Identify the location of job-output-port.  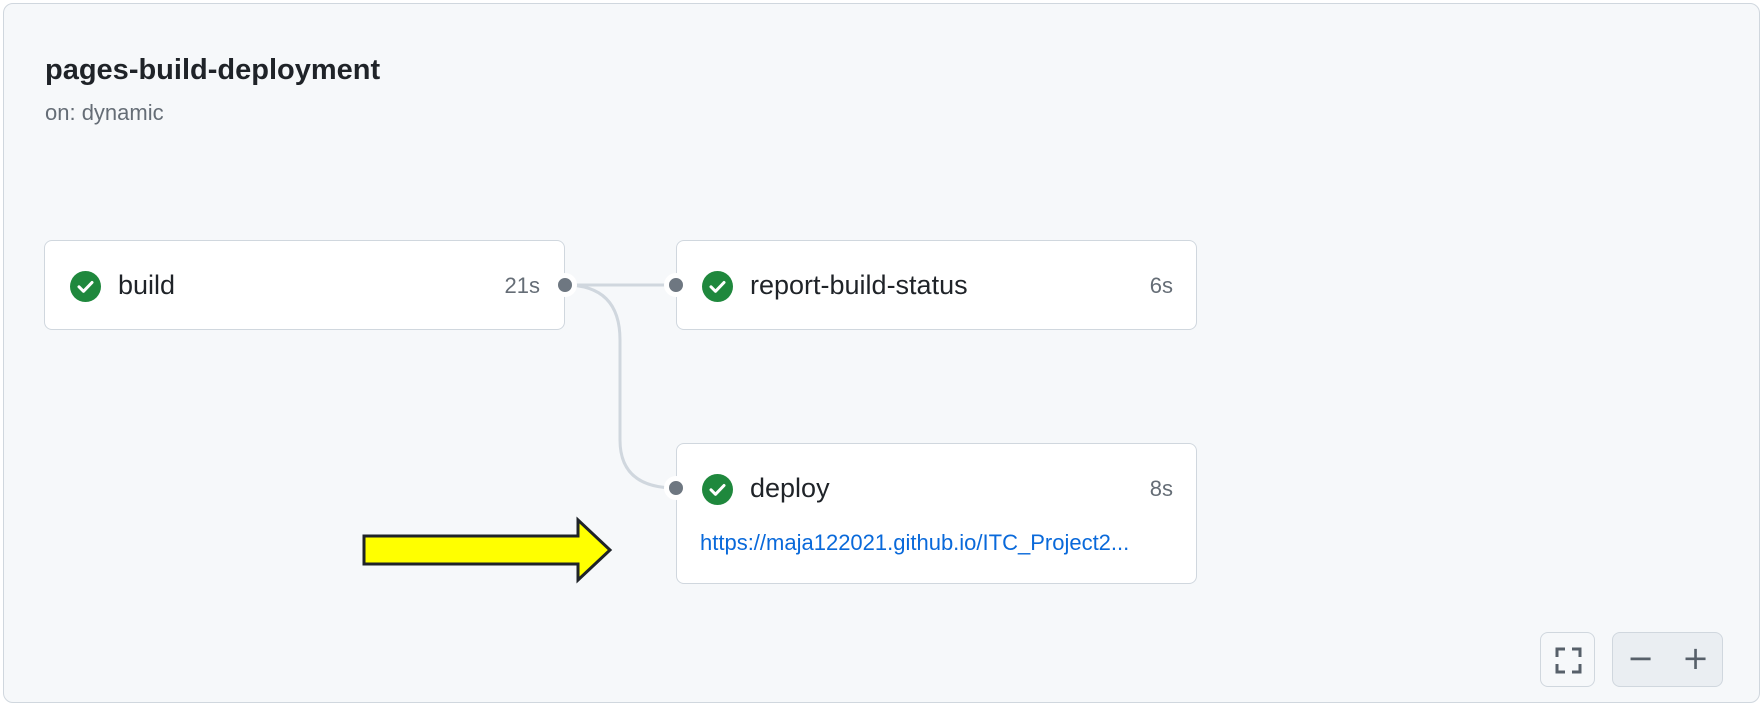
(565, 285).